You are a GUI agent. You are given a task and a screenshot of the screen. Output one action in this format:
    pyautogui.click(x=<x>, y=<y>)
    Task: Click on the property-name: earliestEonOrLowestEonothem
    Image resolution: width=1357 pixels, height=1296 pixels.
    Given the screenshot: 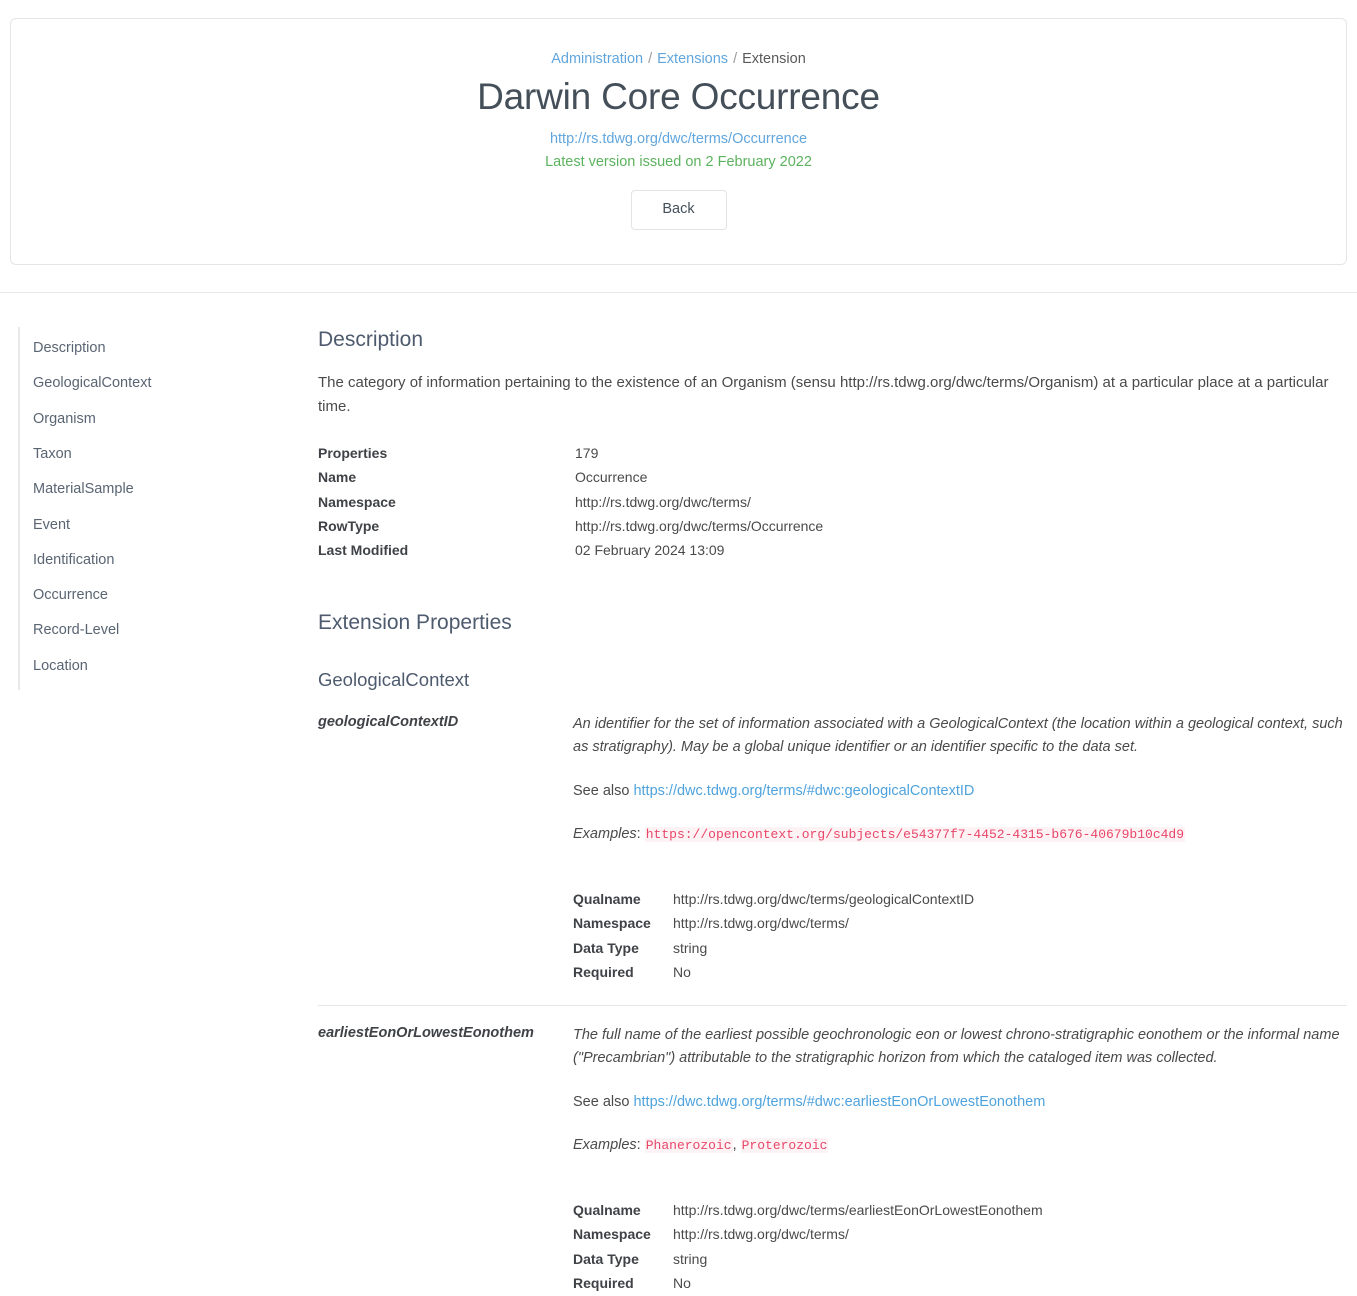 What is the action you would take?
    pyautogui.click(x=426, y=1032)
    